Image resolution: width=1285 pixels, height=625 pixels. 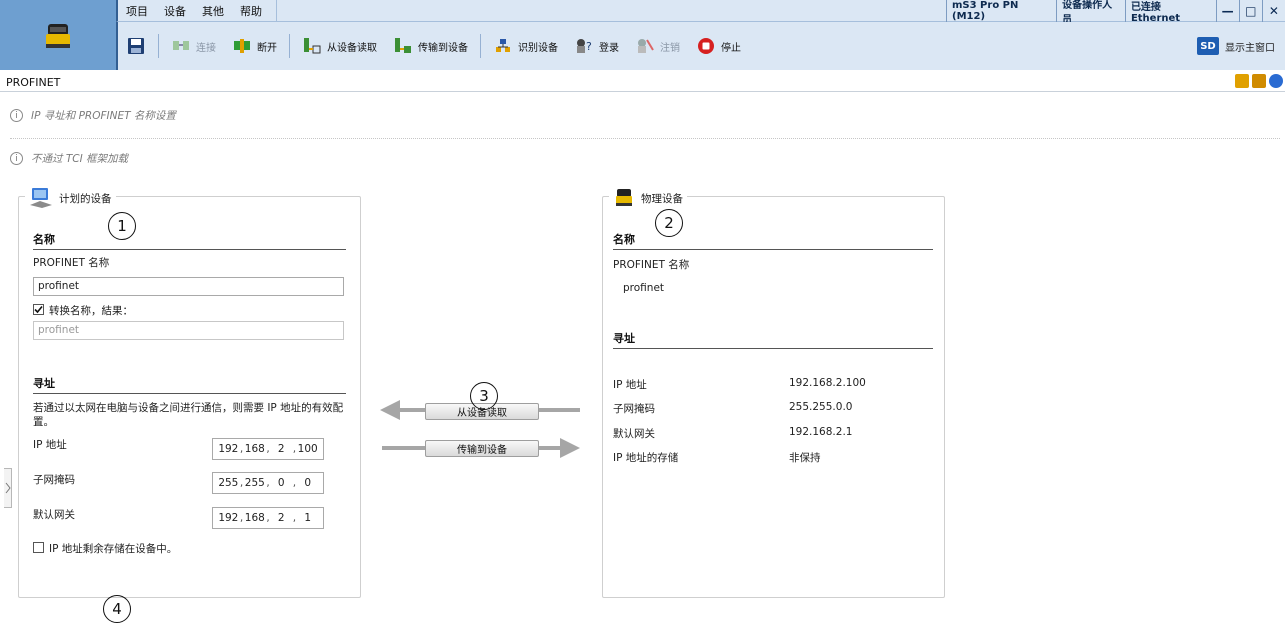 What do you see at coordinates (669, 223) in the screenshot?
I see `callout-marker-2: 2` at bounding box center [669, 223].